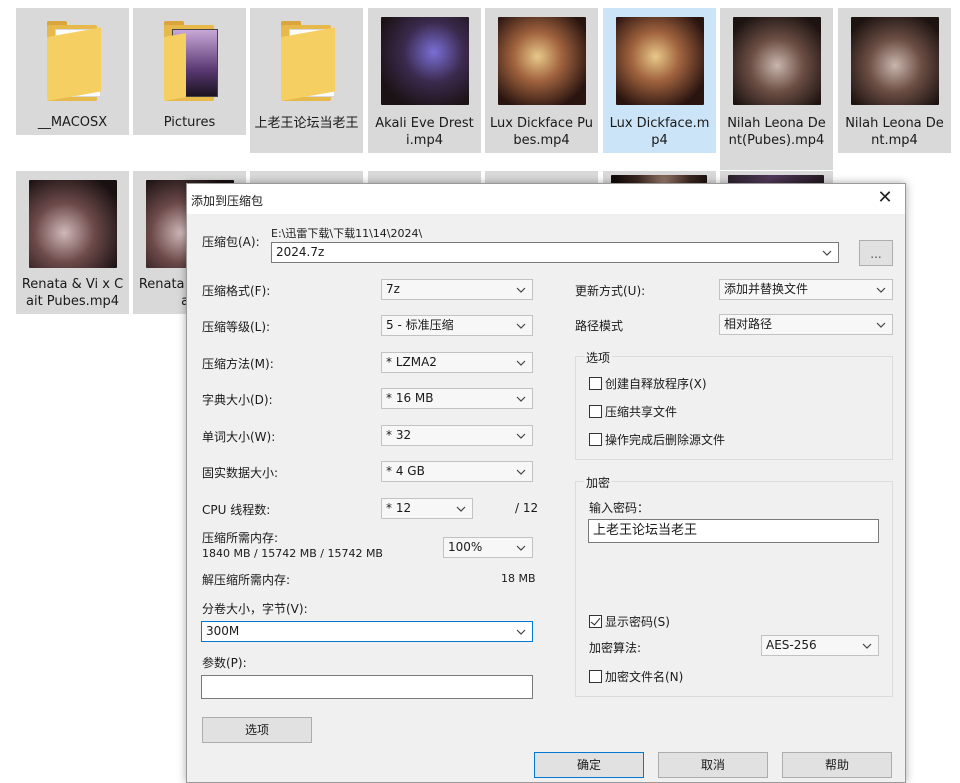 The image size is (960, 783). What do you see at coordinates (610, 291) in the screenshot?
I see `update-label: 更新方式(U):` at bounding box center [610, 291].